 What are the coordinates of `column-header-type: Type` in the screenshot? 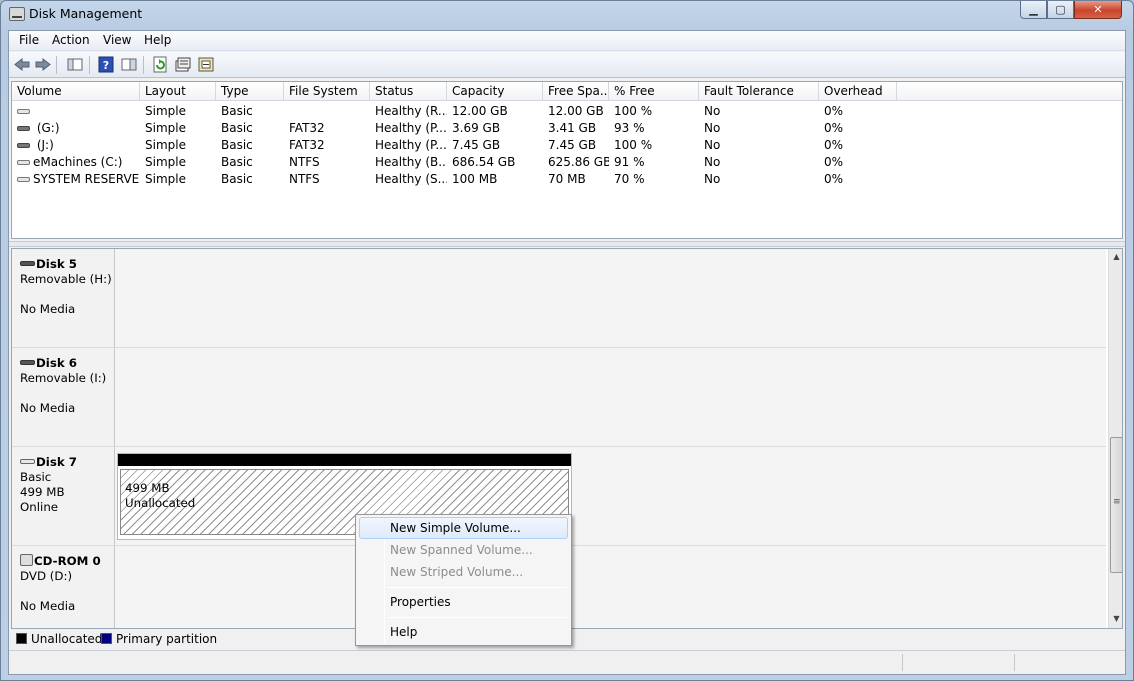 It's located at (250, 91).